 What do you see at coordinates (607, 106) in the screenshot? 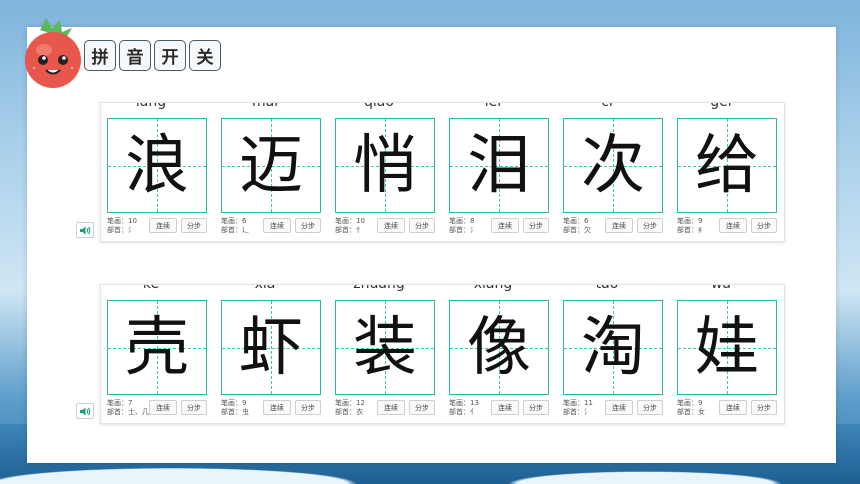
I see `pinyin-label: cì` at bounding box center [607, 106].